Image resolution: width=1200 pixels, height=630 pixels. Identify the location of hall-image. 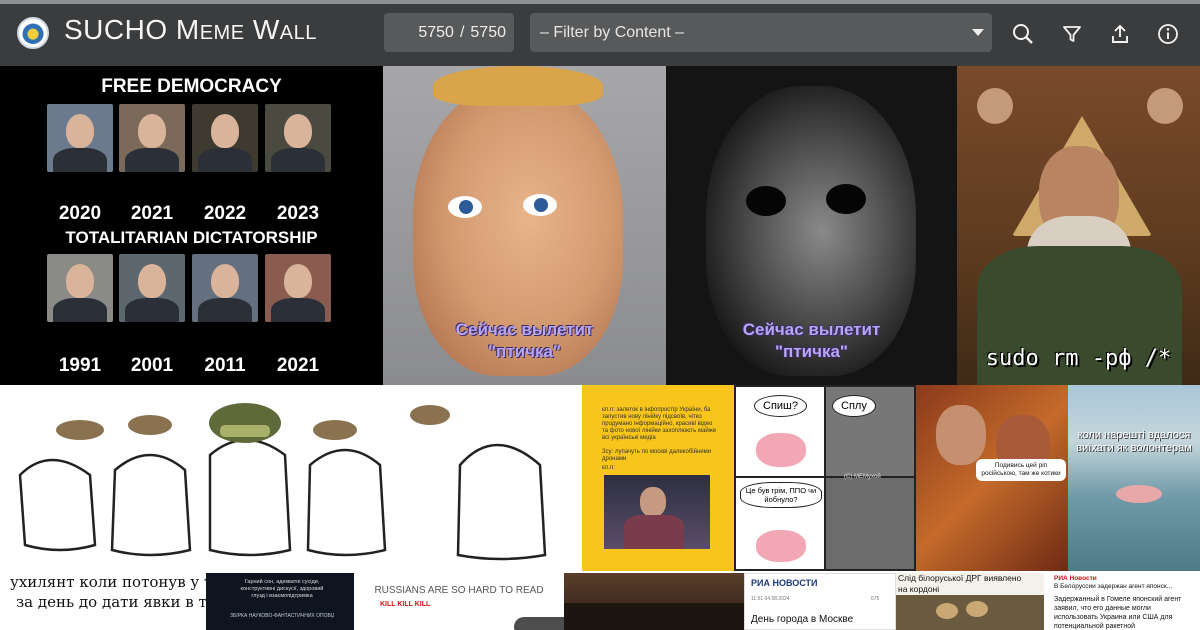
(654, 616).